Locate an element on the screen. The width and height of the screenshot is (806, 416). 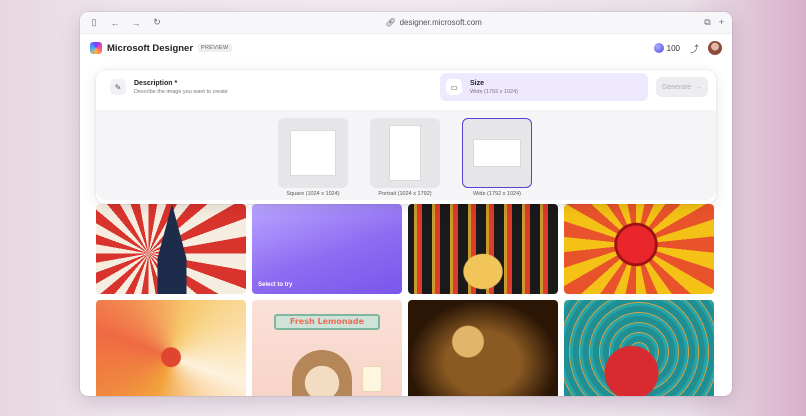
generate-label: Generate is located at coordinates (676, 87).